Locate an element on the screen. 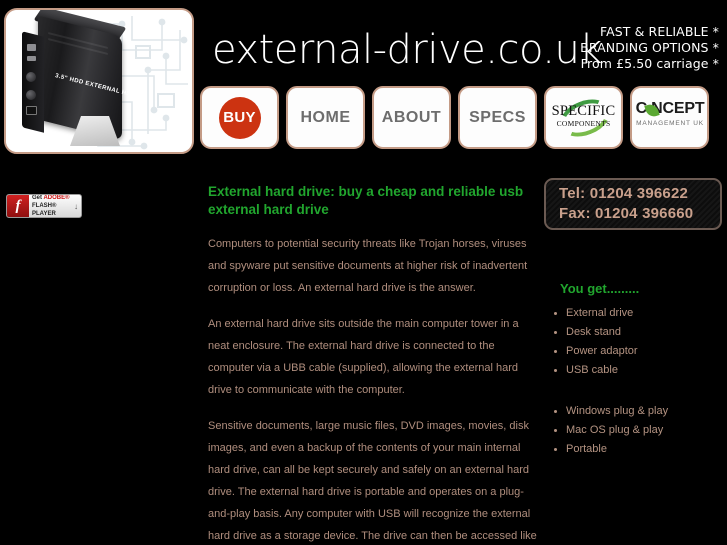 This screenshot has width=727, height=545. nav-button-buy: BUY is located at coordinates (239, 117).